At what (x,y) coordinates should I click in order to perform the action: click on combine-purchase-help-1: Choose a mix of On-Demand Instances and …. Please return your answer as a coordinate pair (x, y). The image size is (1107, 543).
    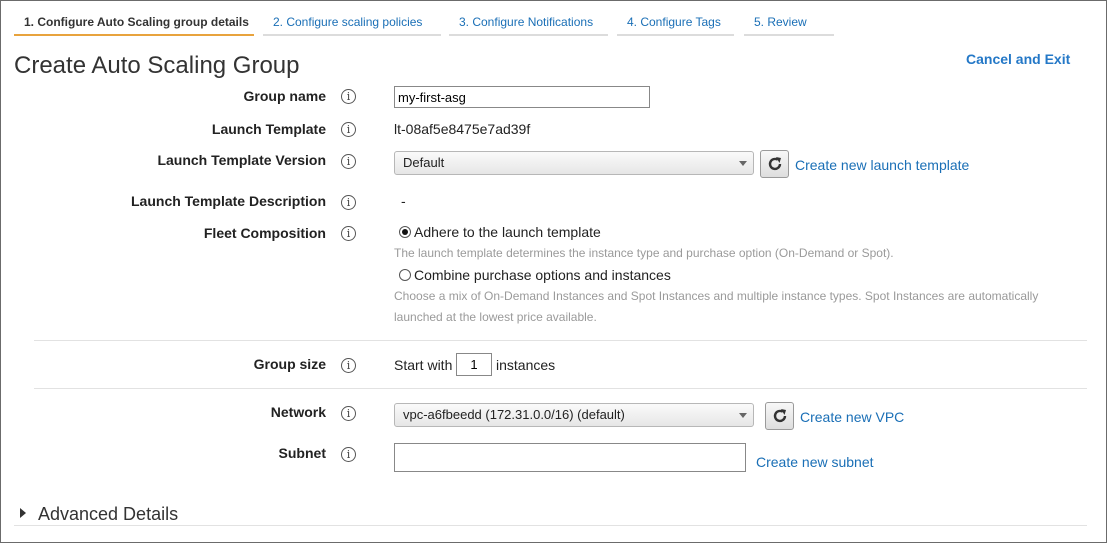
    Looking at the image, I should click on (716, 296).